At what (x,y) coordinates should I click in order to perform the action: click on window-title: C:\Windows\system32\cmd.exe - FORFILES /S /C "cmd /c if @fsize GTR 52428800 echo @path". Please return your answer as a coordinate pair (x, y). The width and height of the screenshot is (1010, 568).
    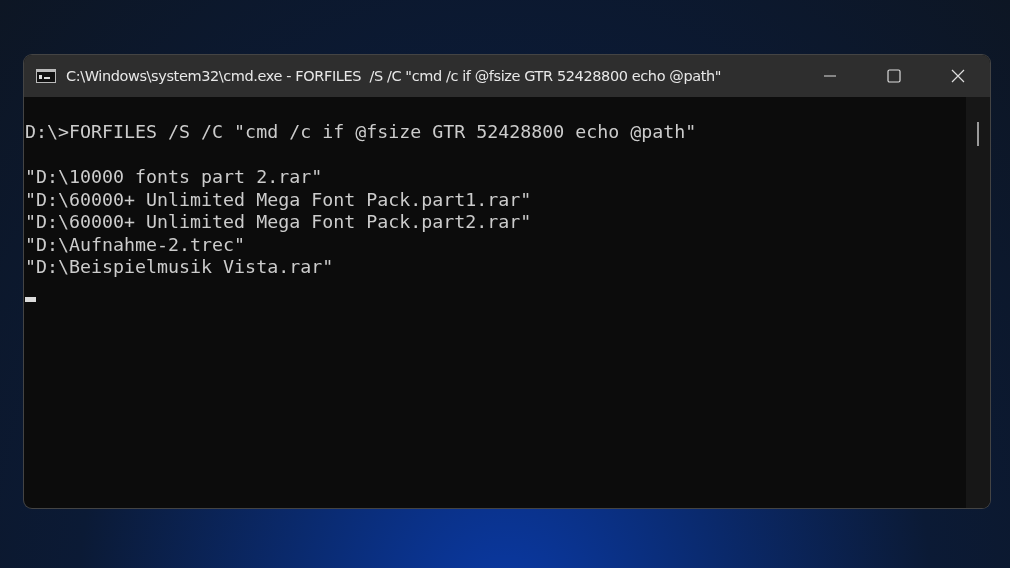
    Looking at the image, I should click on (394, 76).